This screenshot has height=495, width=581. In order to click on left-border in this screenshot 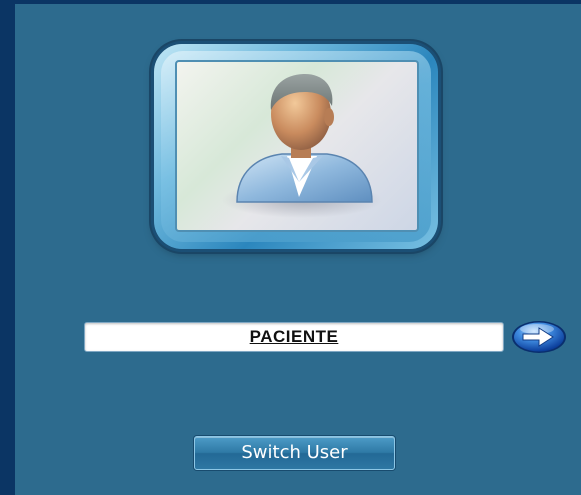, I will do `click(7, 247)`.